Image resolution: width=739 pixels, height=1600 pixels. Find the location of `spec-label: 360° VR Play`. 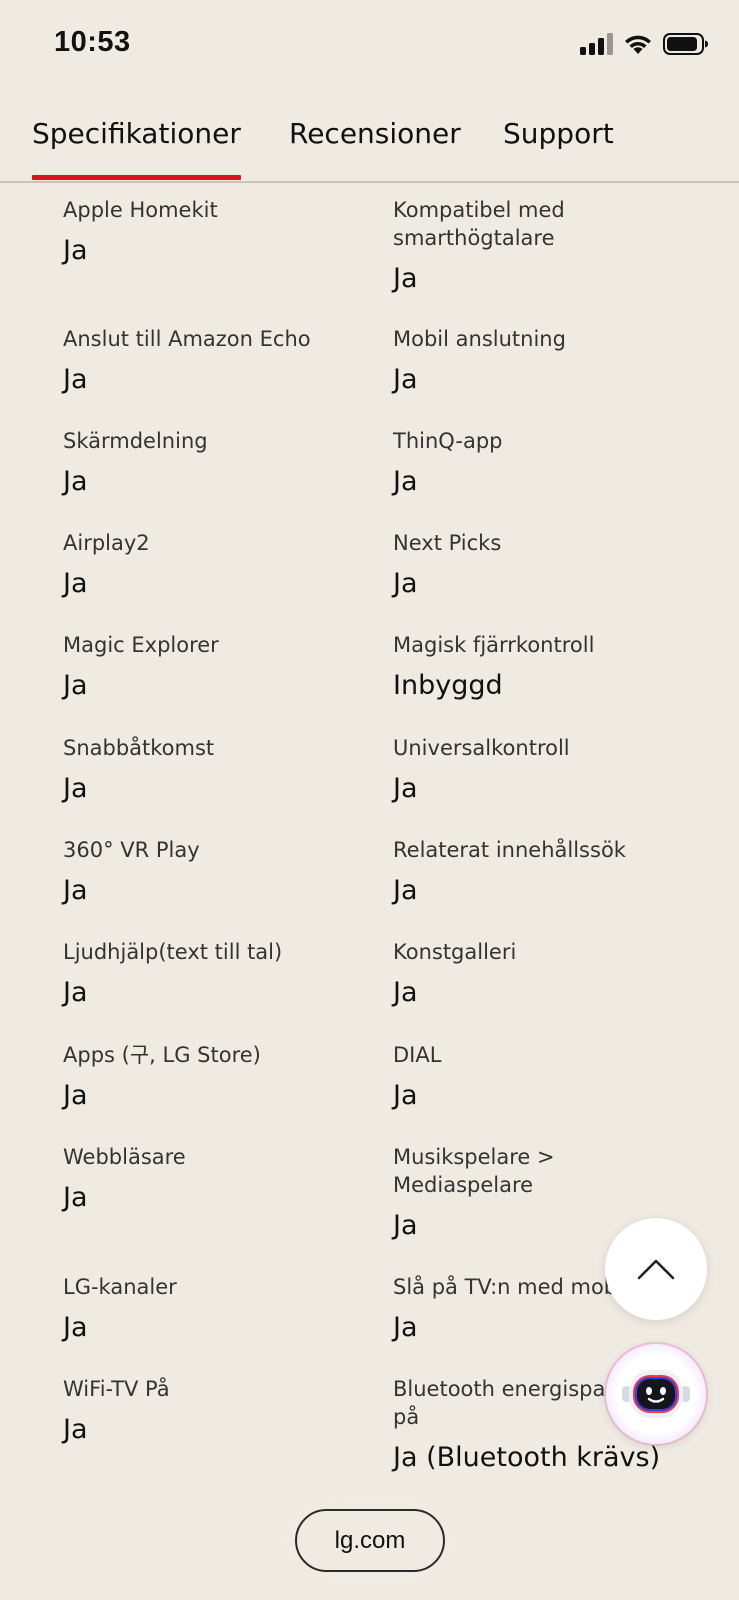

spec-label: 360° VR Play is located at coordinates (131, 850).